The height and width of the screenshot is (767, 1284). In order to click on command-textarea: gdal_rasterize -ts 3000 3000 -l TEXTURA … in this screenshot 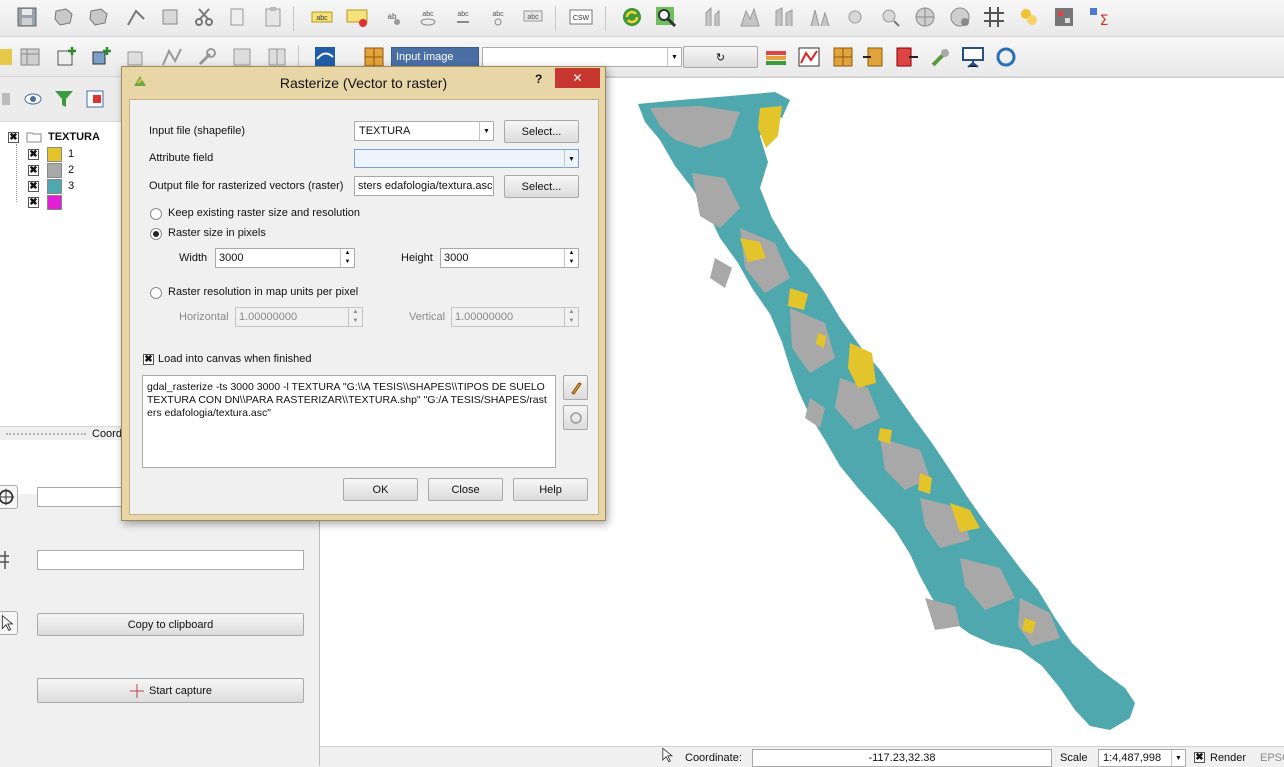, I will do `click(349, 421)`.